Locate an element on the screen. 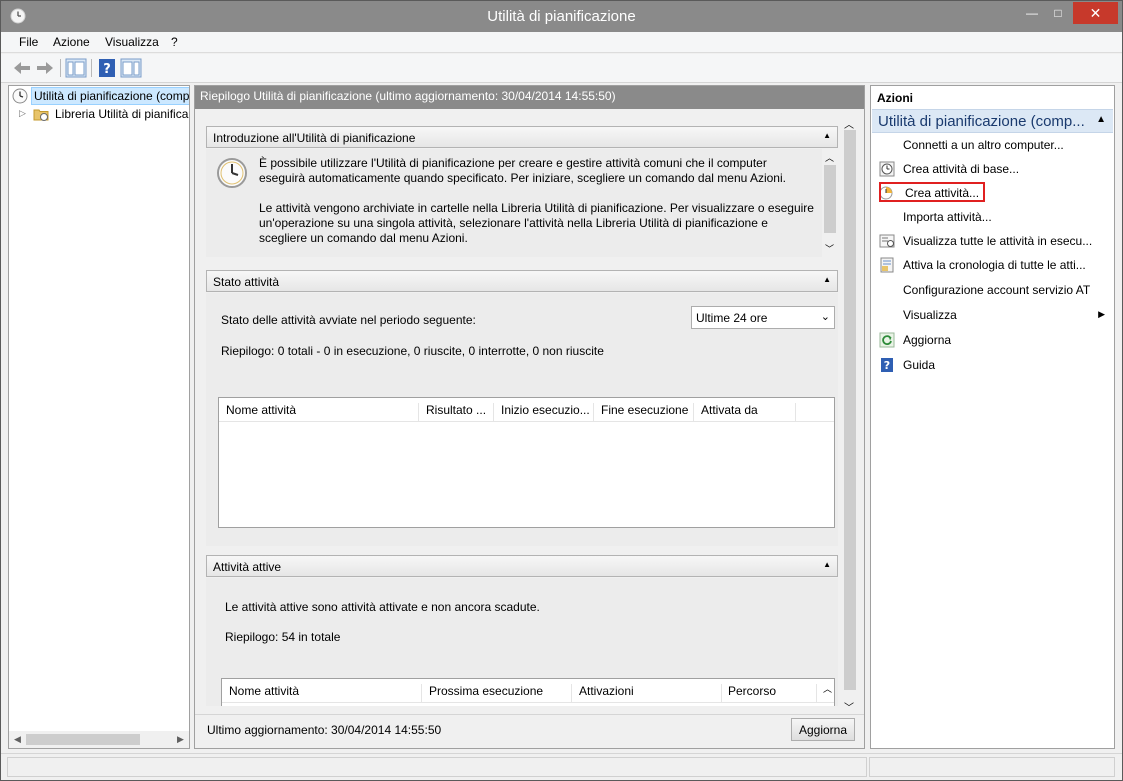 The height and width of the screenshot is (781, 1123). summary-vertical-scrollbar: ︿ ﹀ is located at coordinates (849, 415).